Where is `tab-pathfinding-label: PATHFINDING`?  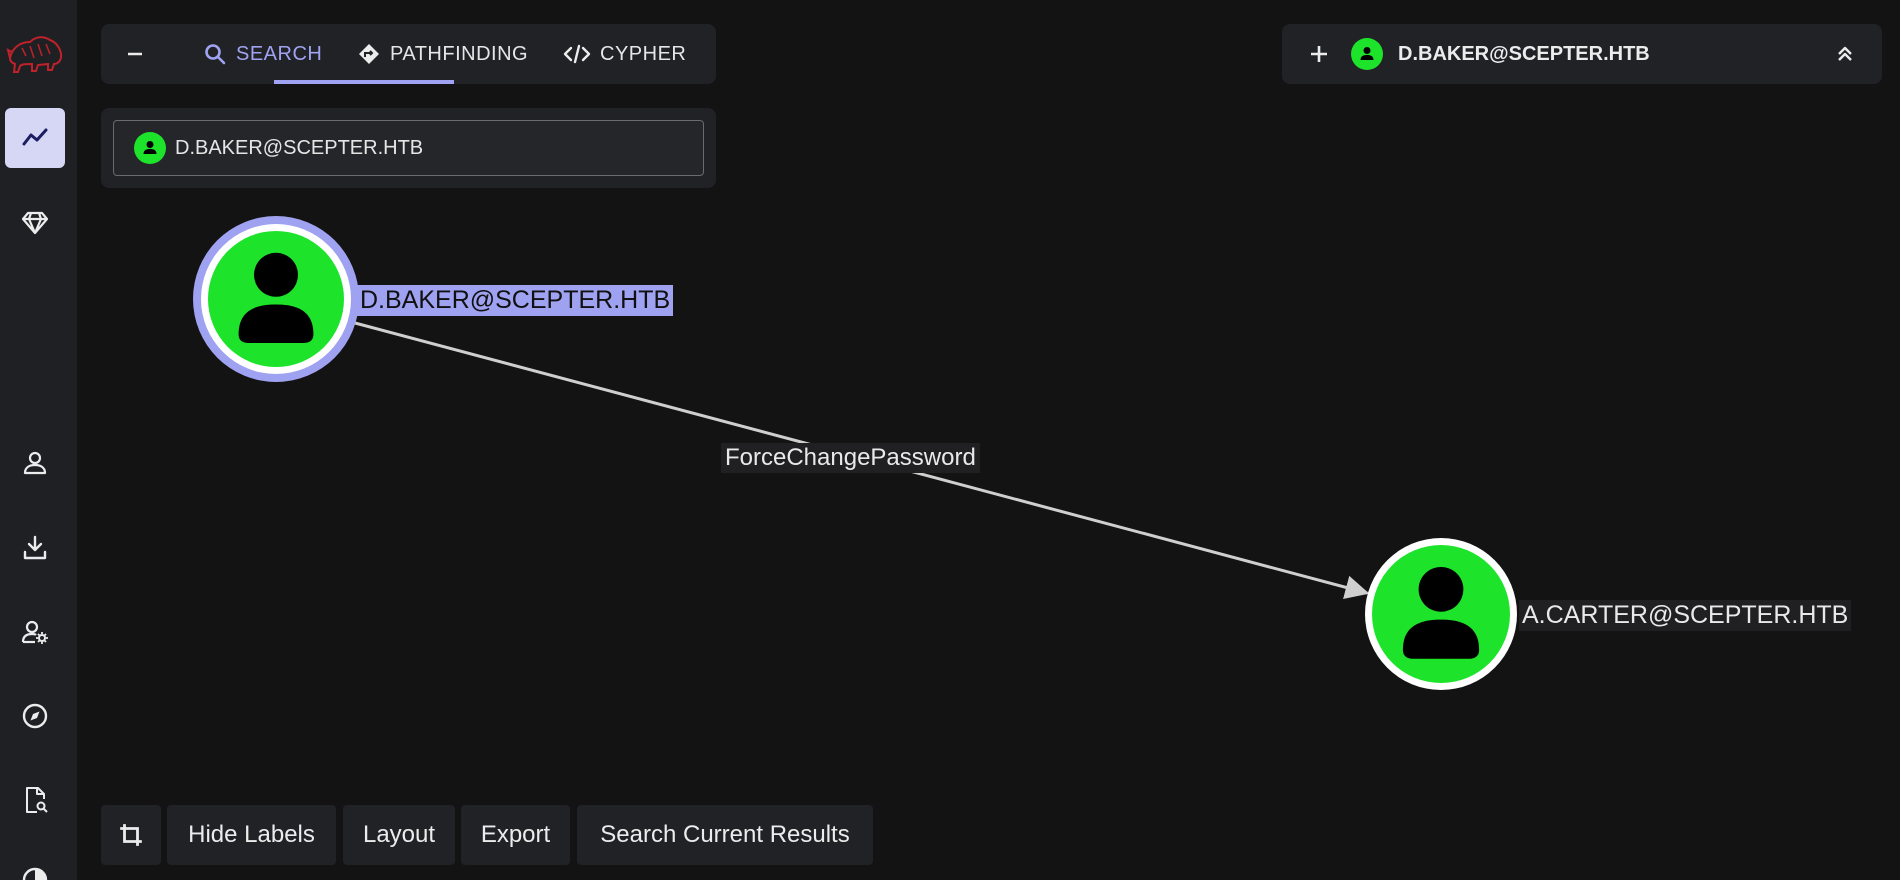 tab-pathfinding-label: PATHFINDING is located at coordinates (459, 53).